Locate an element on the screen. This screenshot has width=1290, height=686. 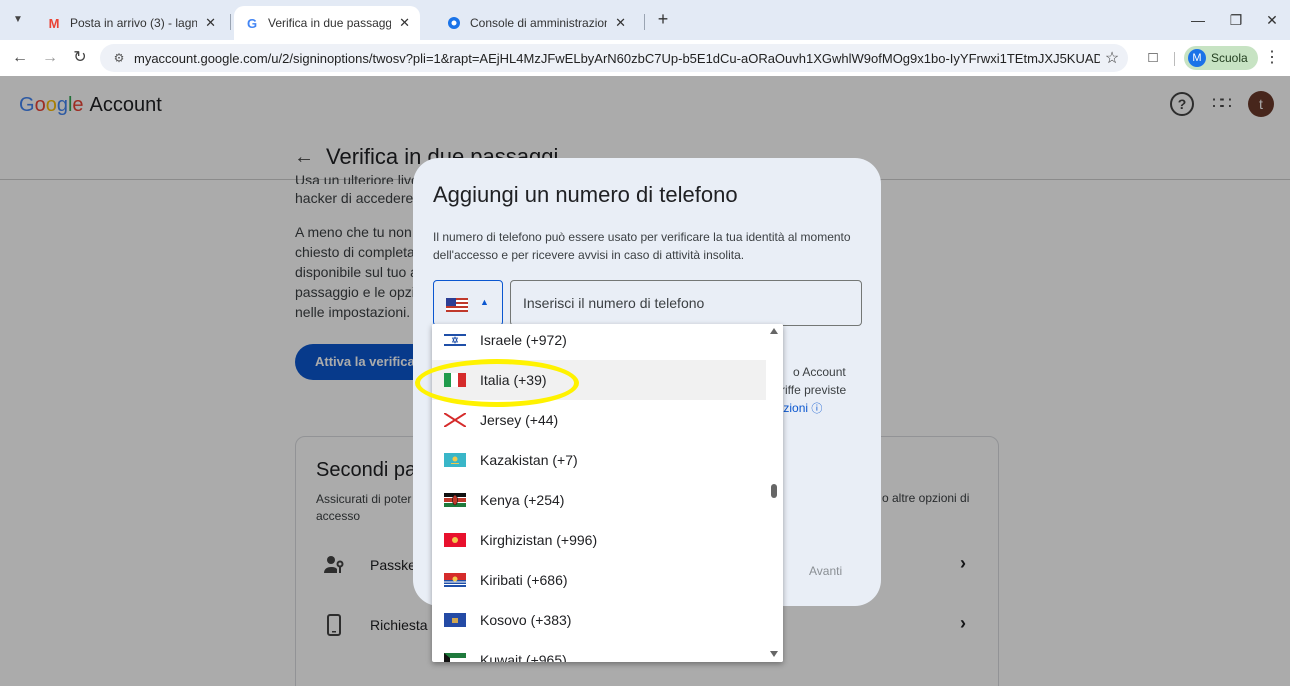
dropdown-scrollbar is located at coordinates (774, 493).